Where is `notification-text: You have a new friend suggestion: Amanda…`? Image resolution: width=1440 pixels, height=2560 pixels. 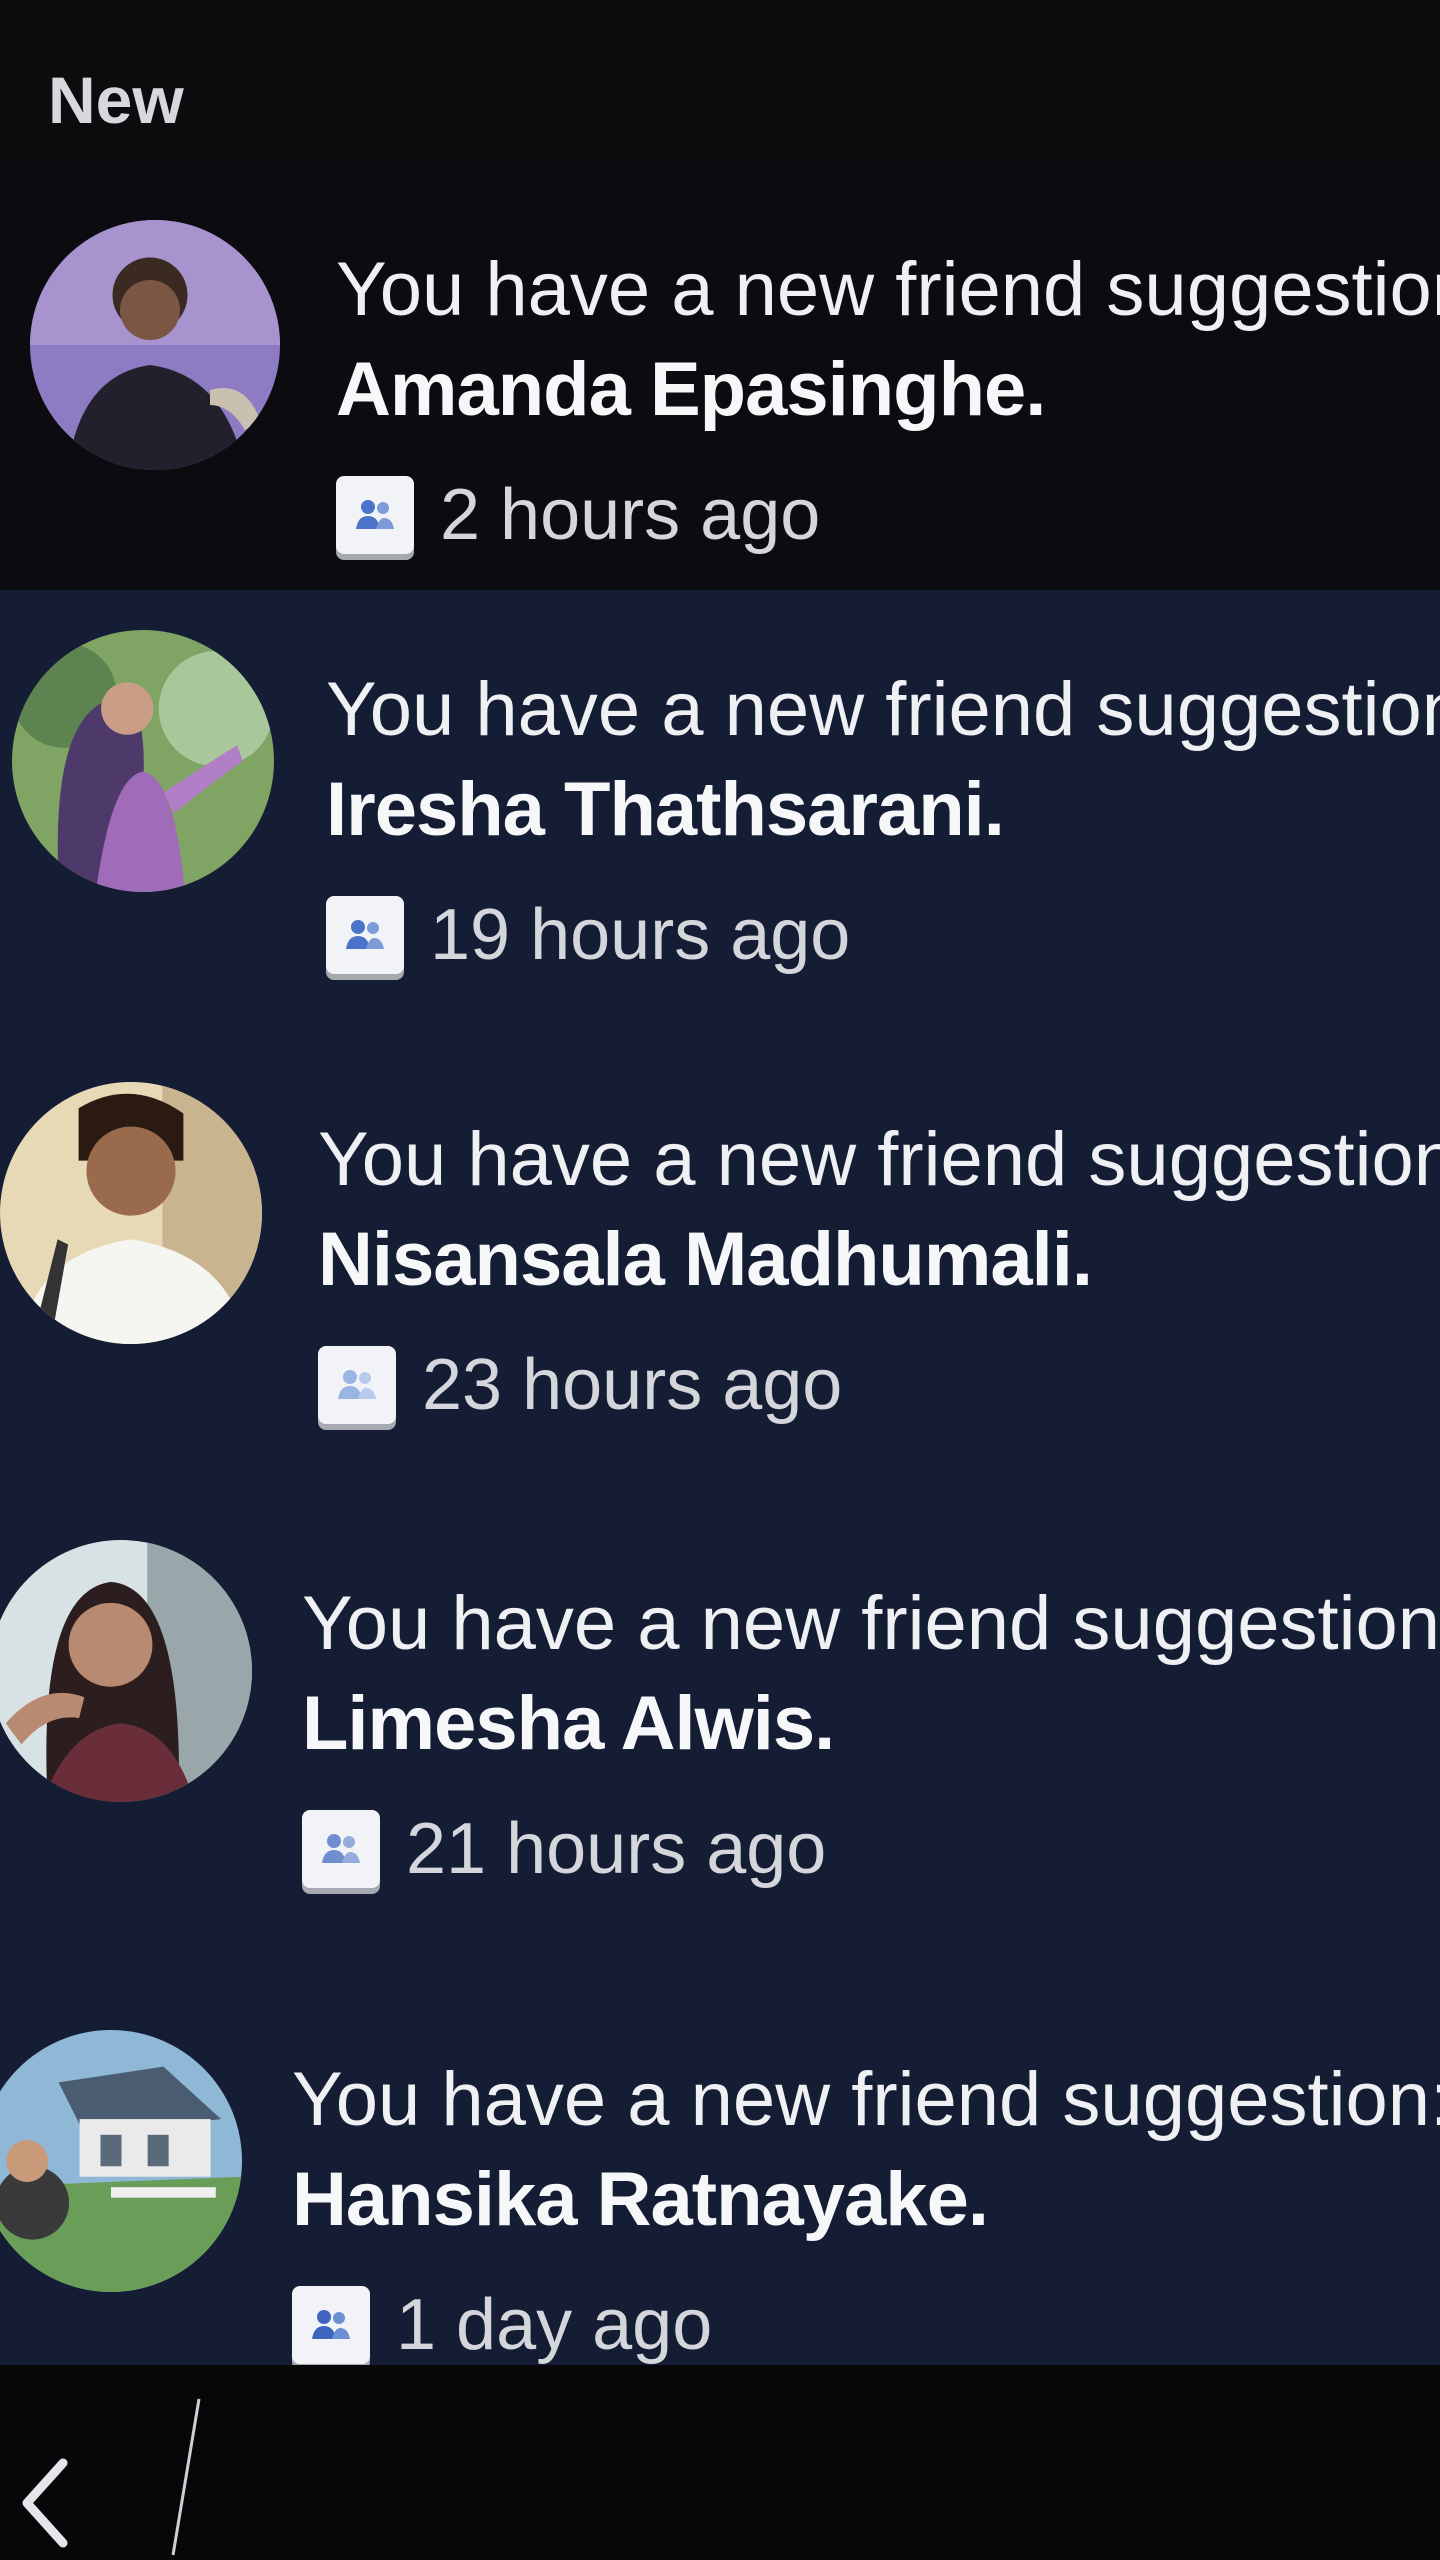 notification-text: You have a new friend suggestion: Amanda… is located at coordinates (888, 405).